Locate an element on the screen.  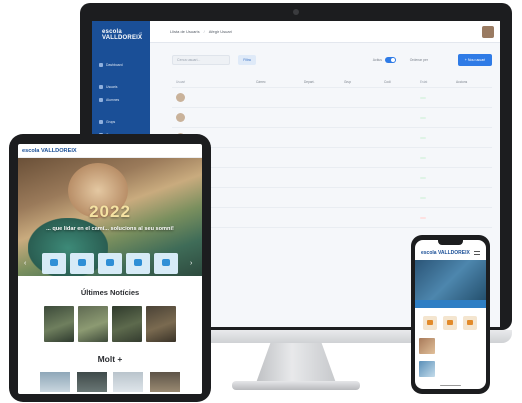
carousel-prev-icon: ‹ is located at coordinates (25, 263).